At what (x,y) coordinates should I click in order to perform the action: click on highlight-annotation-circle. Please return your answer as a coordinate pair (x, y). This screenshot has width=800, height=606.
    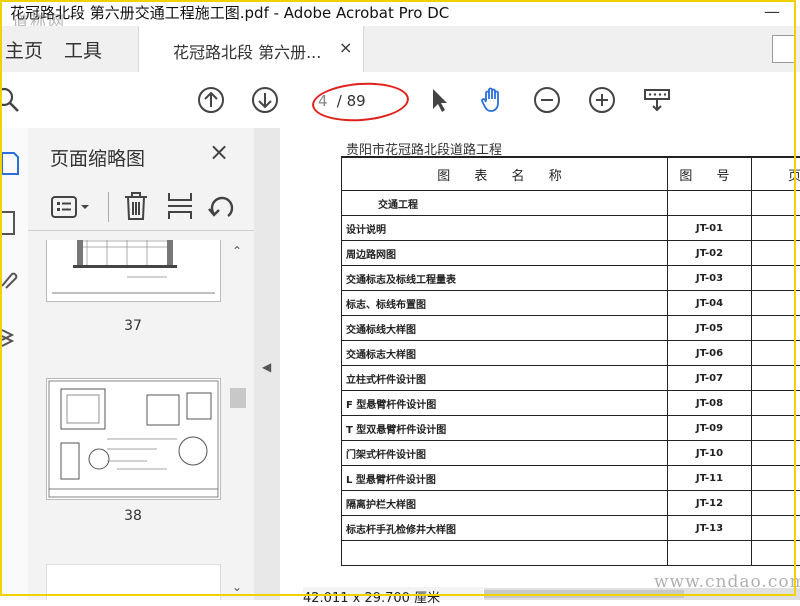
    Looking at the image, I should click on (360, 102).